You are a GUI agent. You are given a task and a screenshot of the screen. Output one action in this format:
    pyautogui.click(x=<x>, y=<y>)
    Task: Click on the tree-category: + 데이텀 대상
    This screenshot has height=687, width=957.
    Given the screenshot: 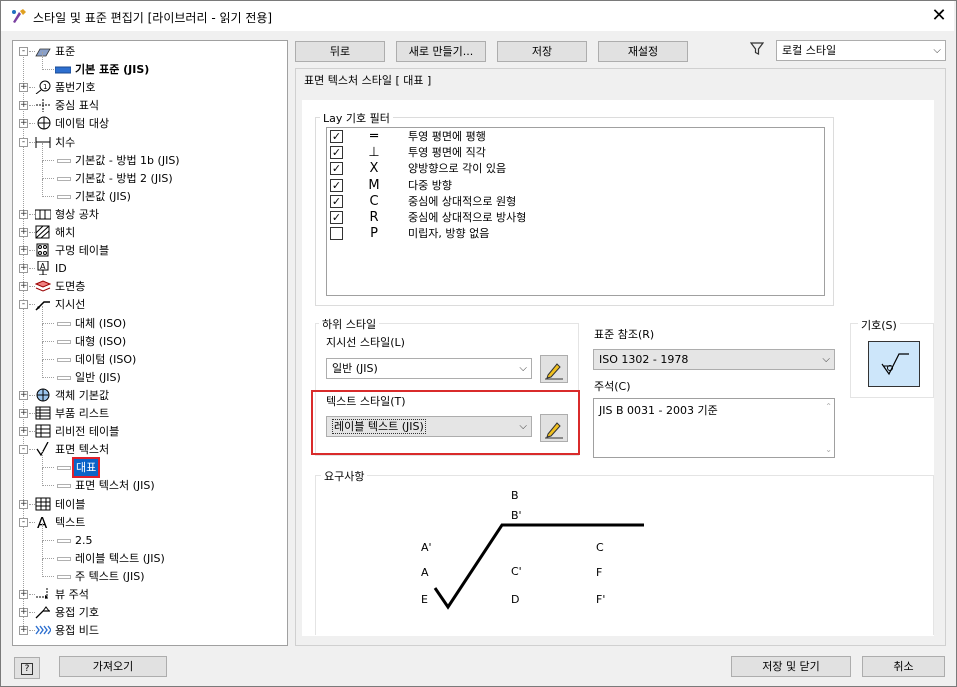 What is the action you would take?
    pyautogui.click(x=148, y=123)
    